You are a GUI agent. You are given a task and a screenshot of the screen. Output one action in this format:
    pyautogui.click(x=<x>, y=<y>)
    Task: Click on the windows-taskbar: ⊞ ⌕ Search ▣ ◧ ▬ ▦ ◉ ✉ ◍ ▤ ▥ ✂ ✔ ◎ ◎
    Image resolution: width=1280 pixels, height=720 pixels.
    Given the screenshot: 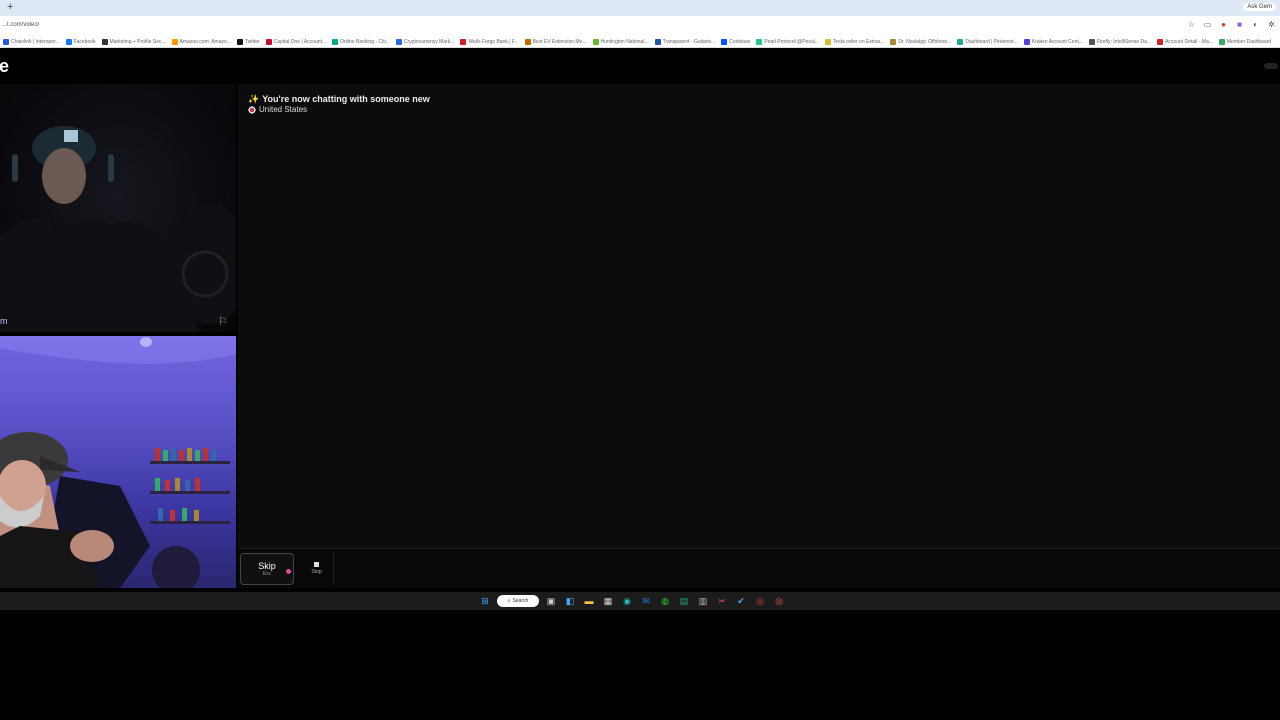 What is the action you would take?
    pyautogui.click(x=640, y=601)
    